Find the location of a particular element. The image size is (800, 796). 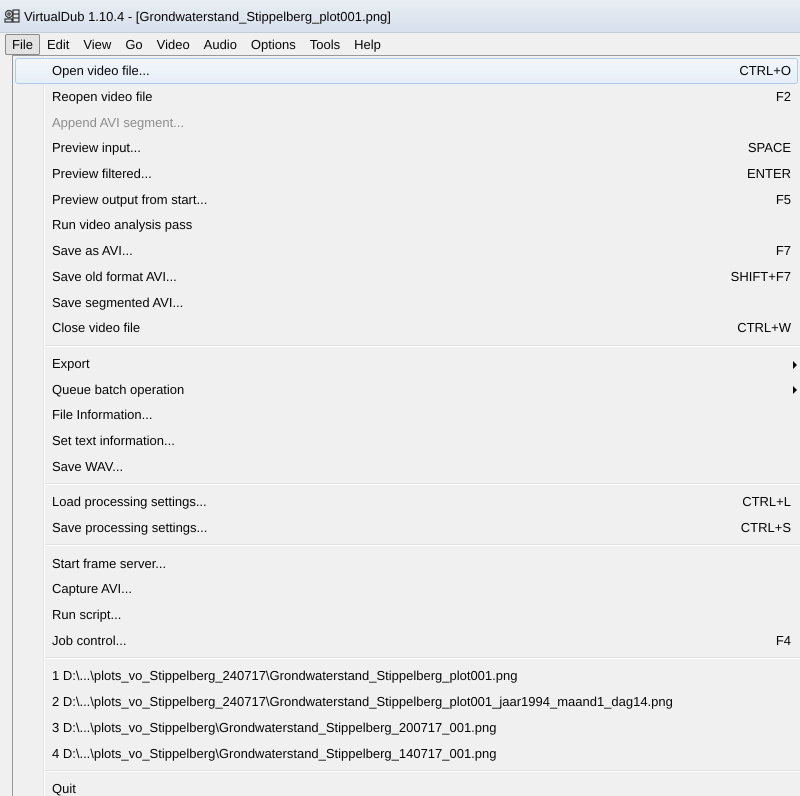

menu-item: Export is located at coordinates (406, 363).